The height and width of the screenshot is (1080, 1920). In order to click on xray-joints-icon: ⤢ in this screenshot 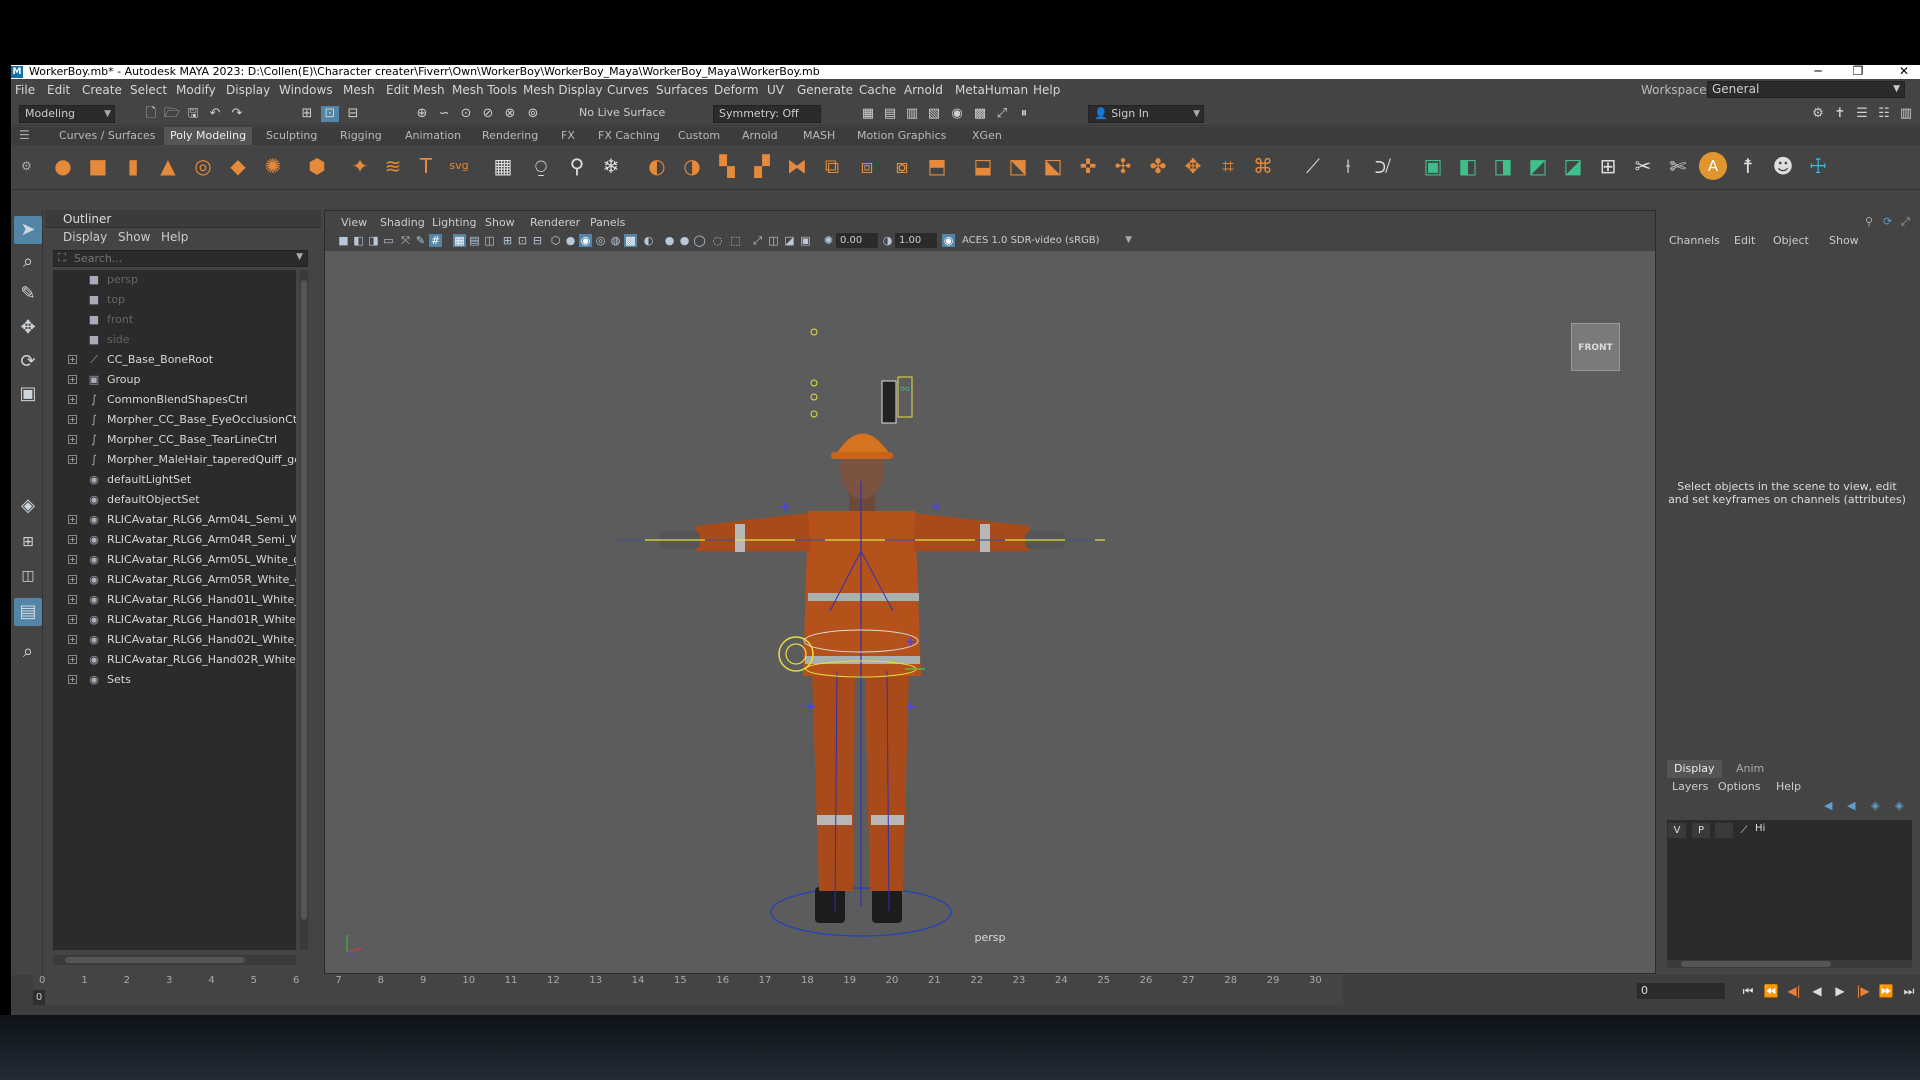, I will do `click(757, 240)`.